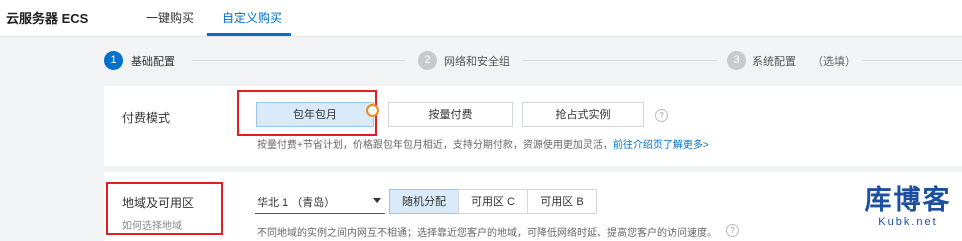 This screenshot has height=241, width=962. Describe the element at coordinates (477, 61) in the screenshot. I see `step-2-label: 网络和安全组` at that location.